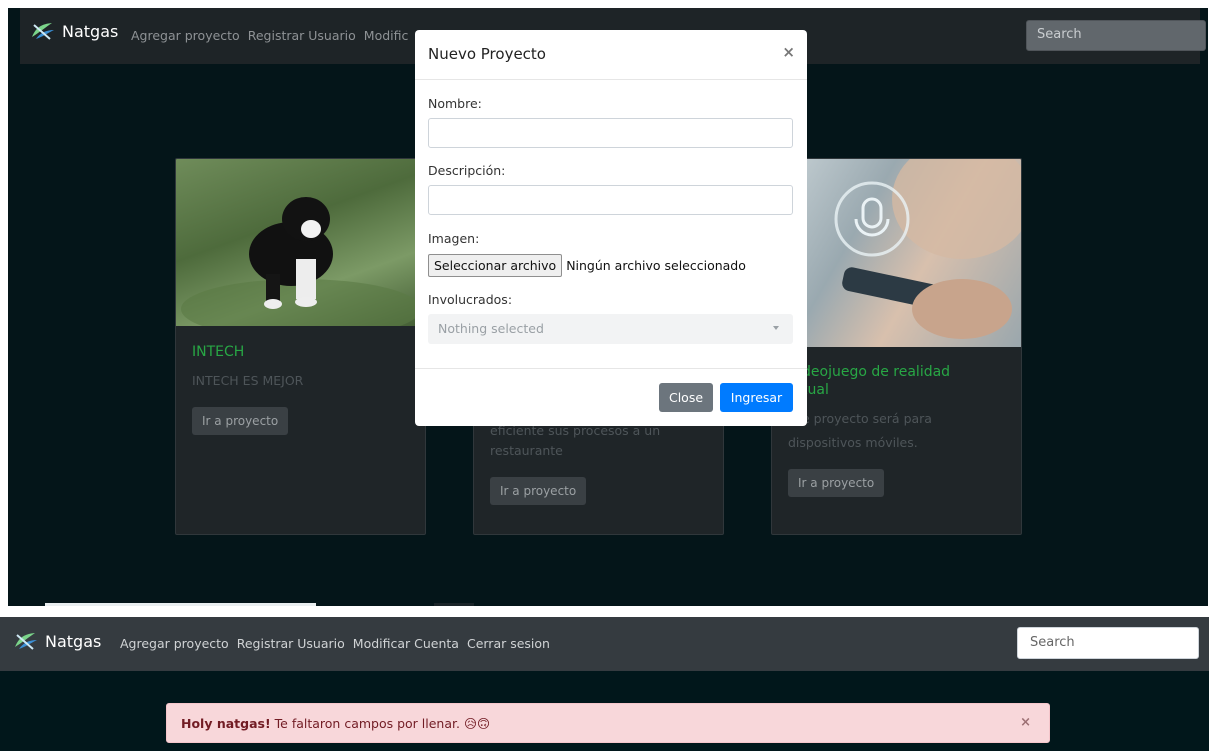 The width and height of the screenshot is (1209, 751). I want to click on nav-modificar-cuenta: Modificar Cuenta, so click(406, 643).